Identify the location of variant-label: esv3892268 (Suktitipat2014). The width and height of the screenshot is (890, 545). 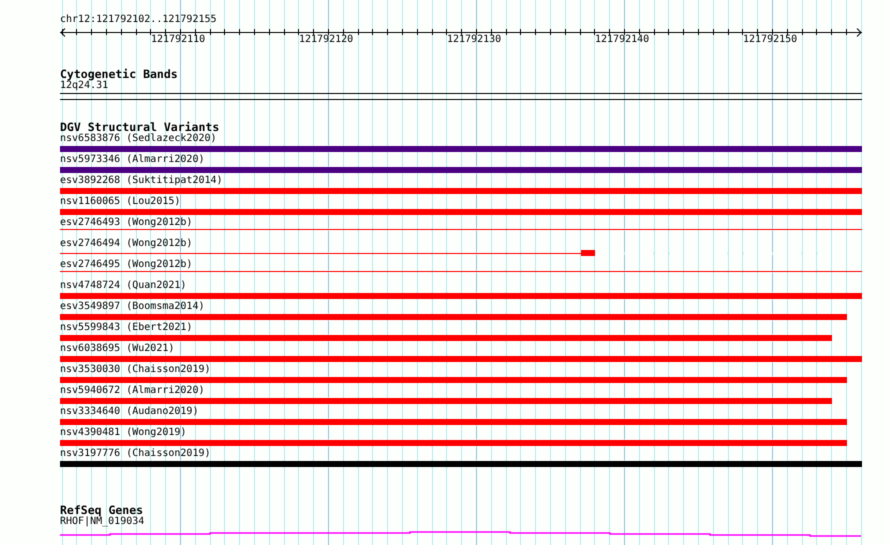
(141, 181).